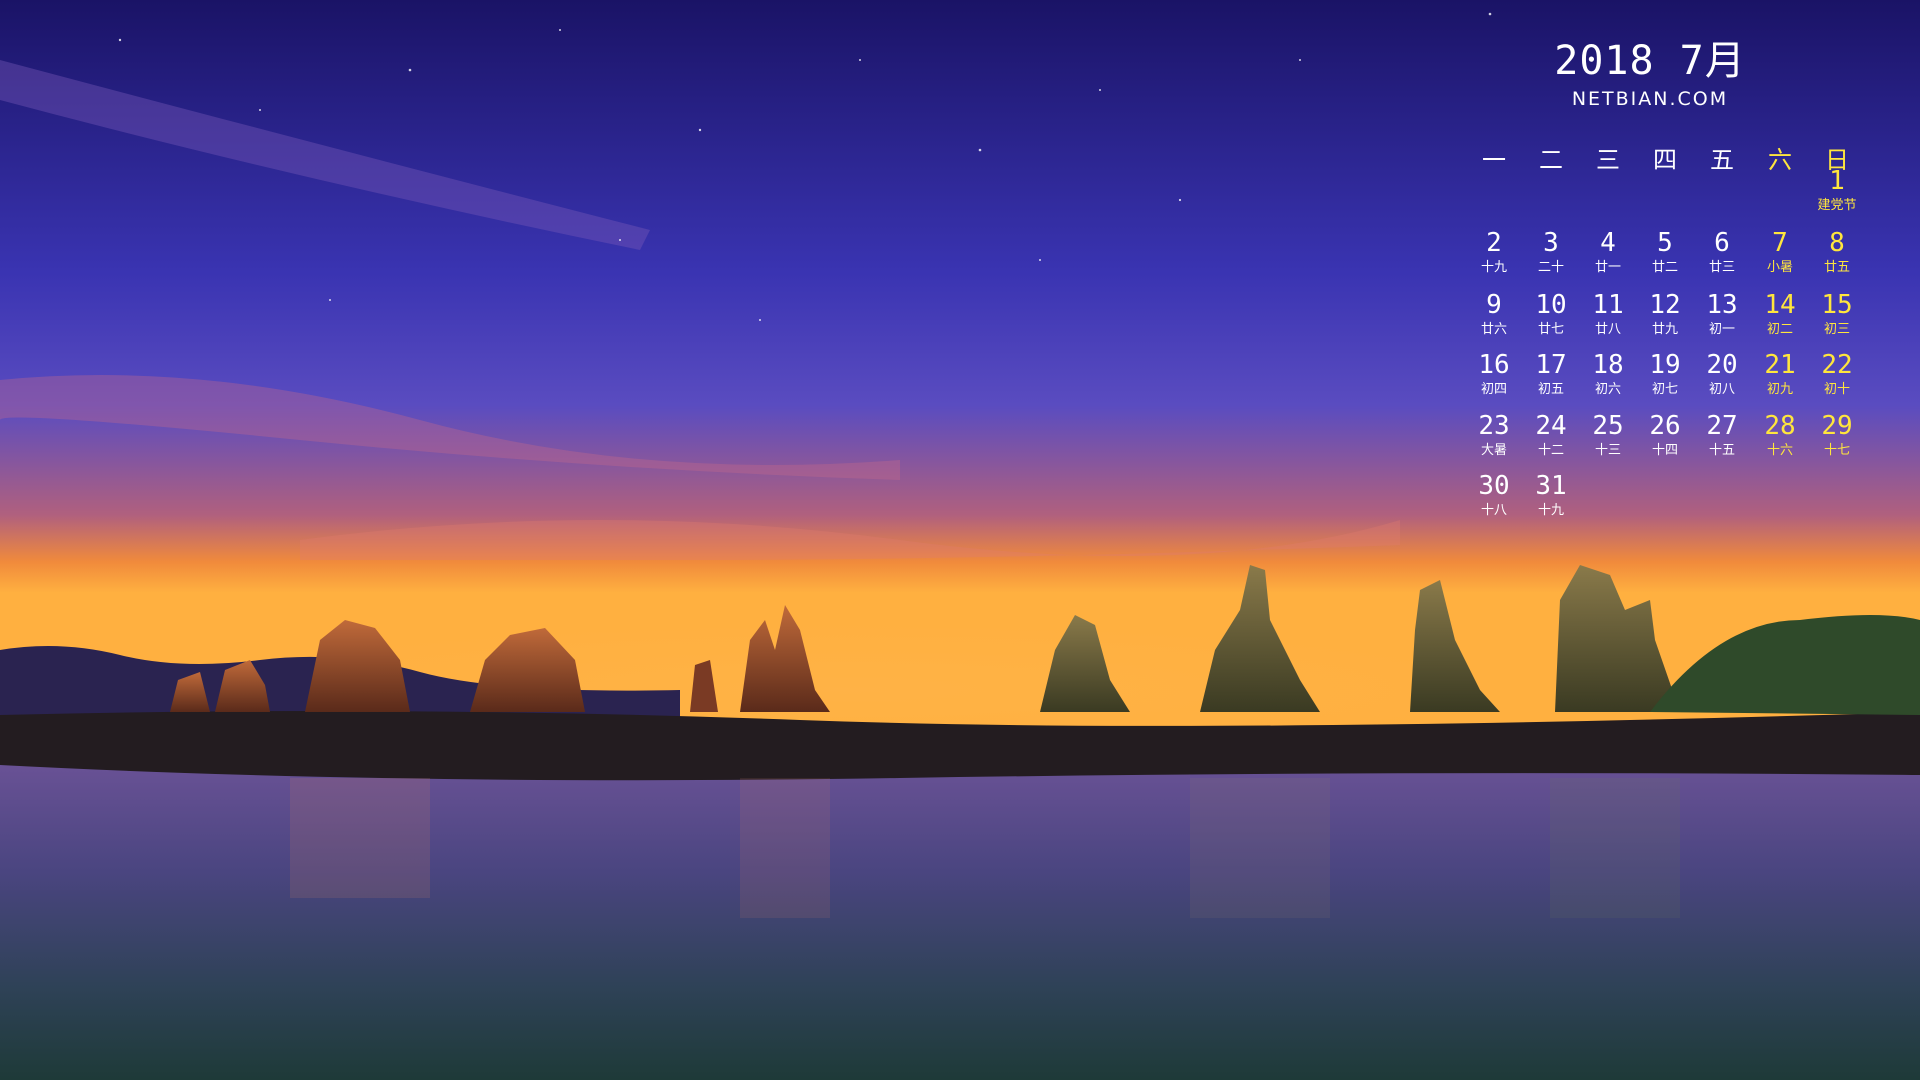 The image size is (1920, 1080). Describe the element at coordinates (1721, 450) in the screenshot. I see `lunar-date: 十五` at that location.